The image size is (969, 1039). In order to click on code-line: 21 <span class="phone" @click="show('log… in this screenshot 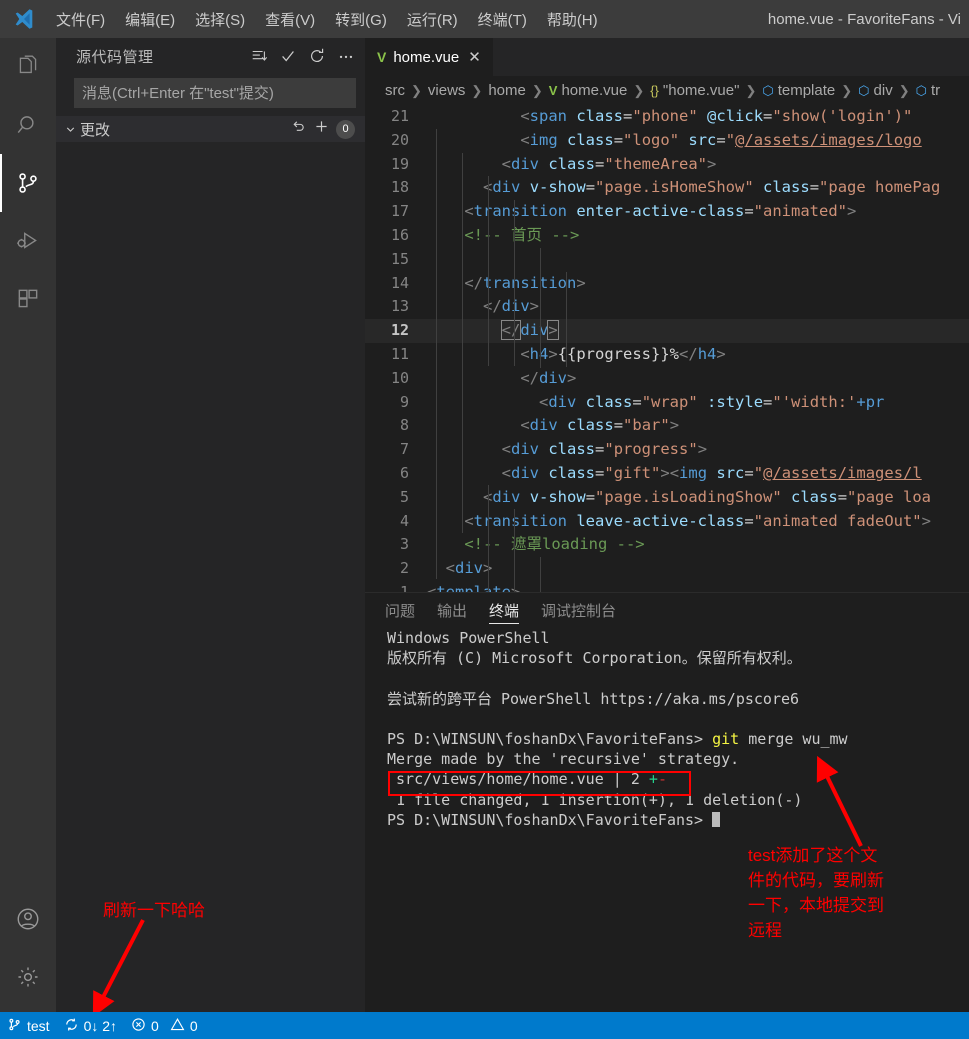, I will do `click(667, 117)`.